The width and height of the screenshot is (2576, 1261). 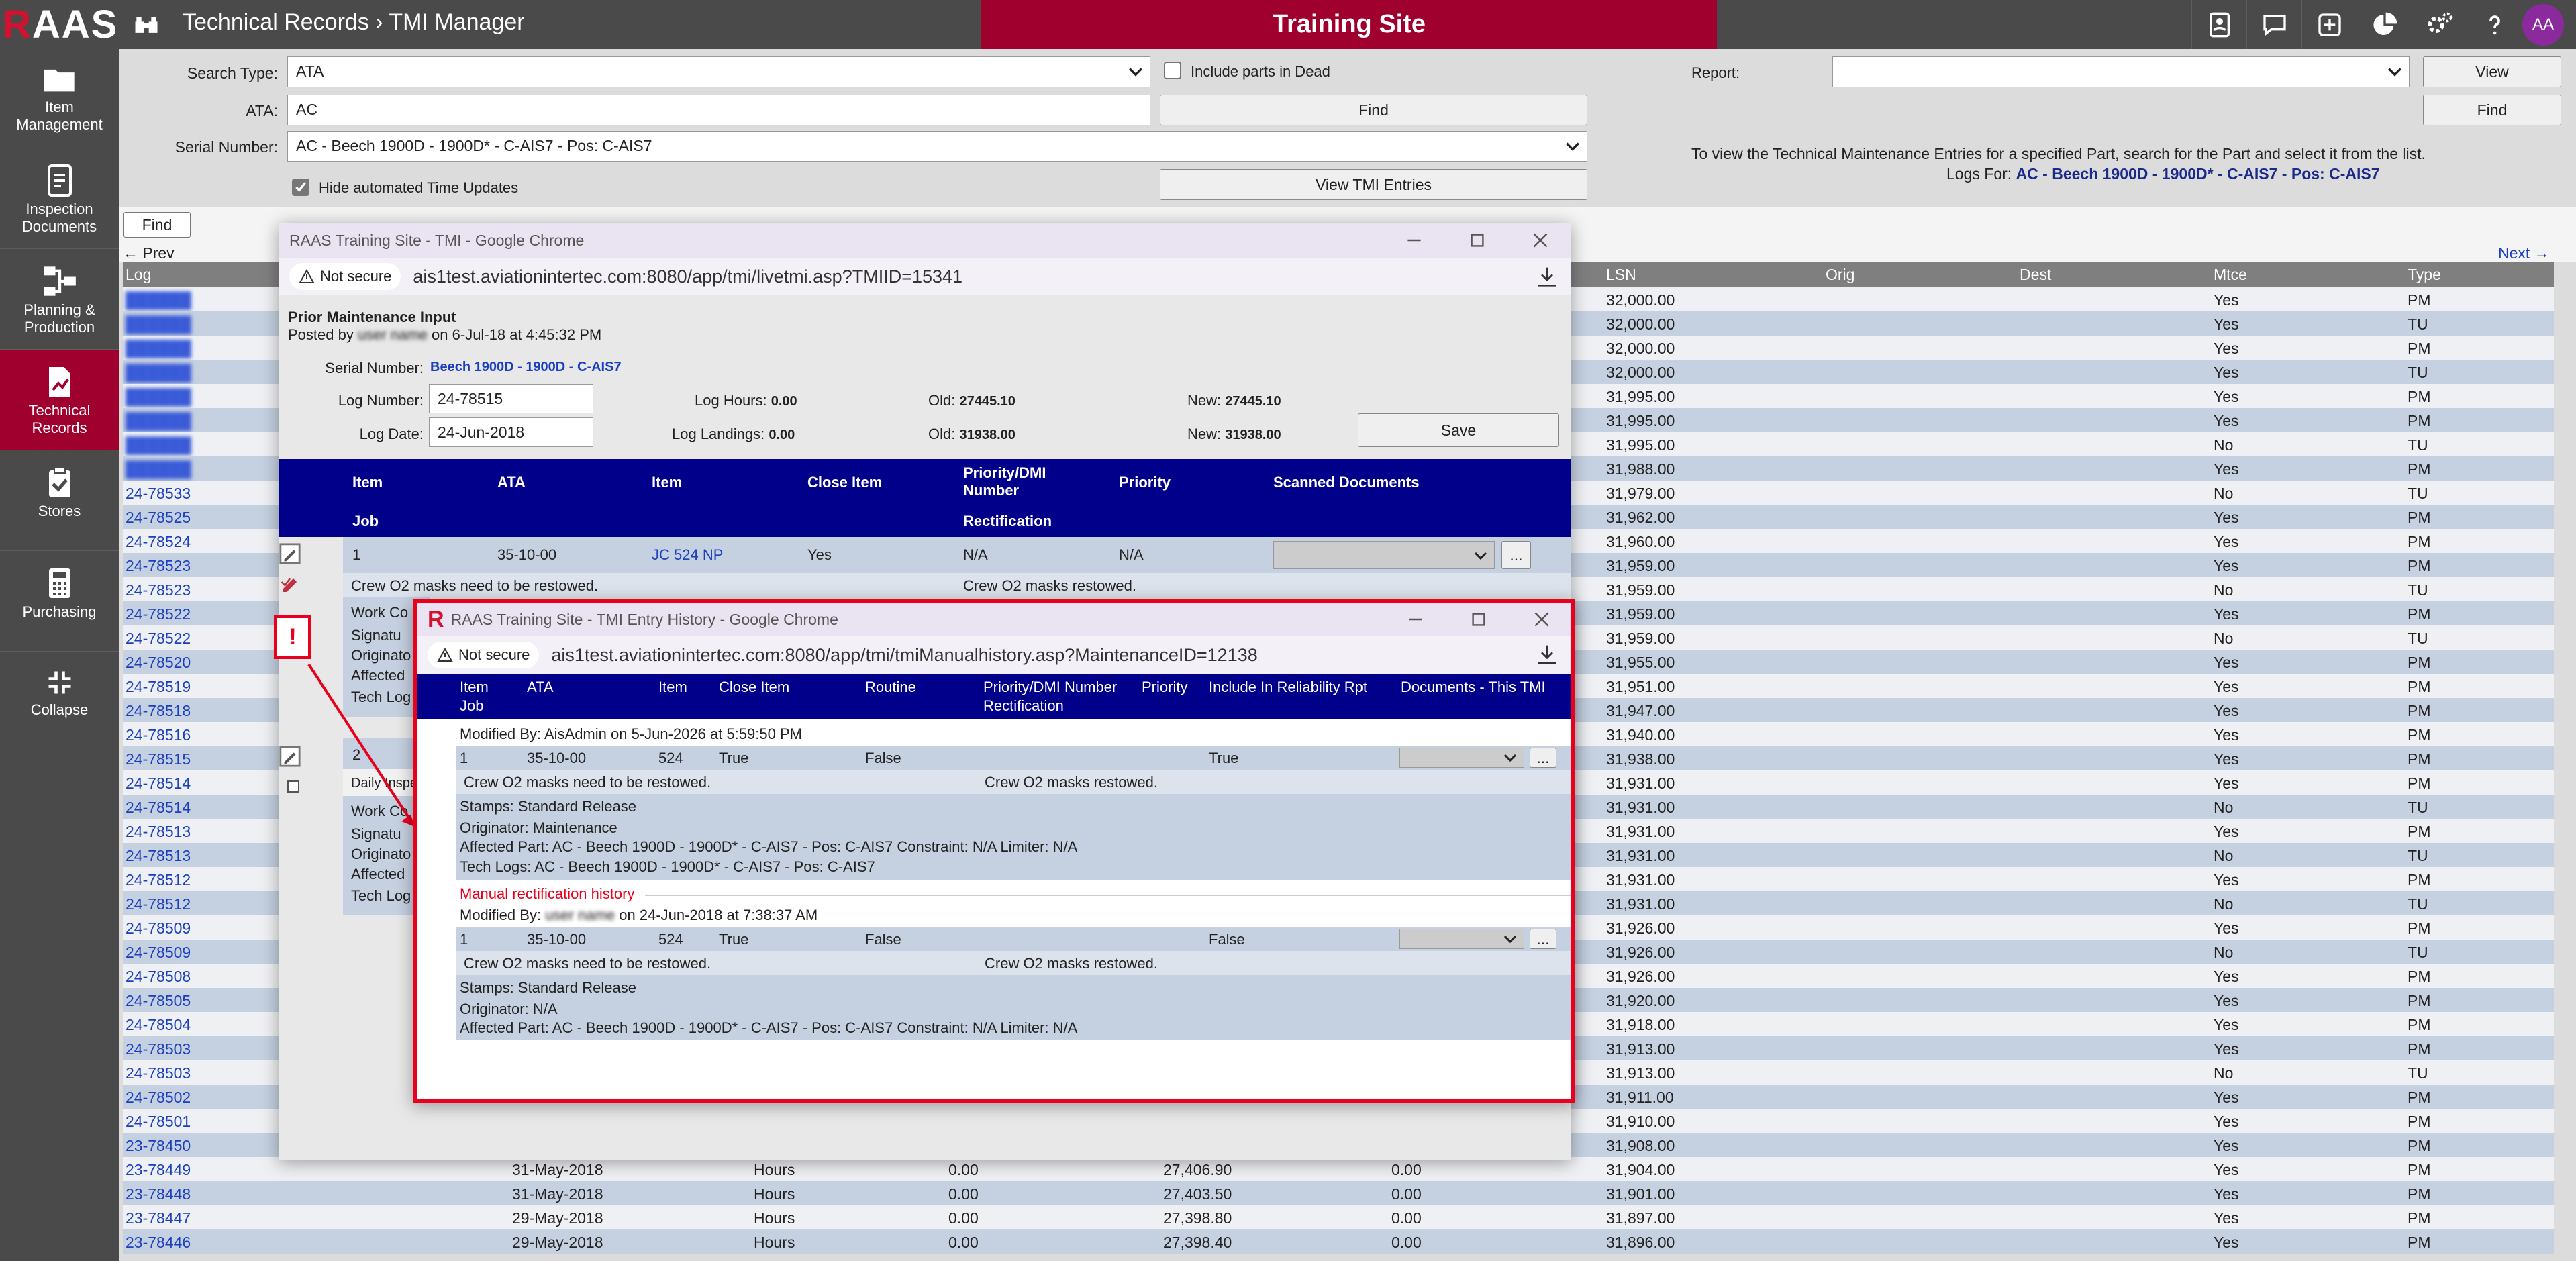 I want to click on find-button-2: Find, so click(x=2492, y=110).